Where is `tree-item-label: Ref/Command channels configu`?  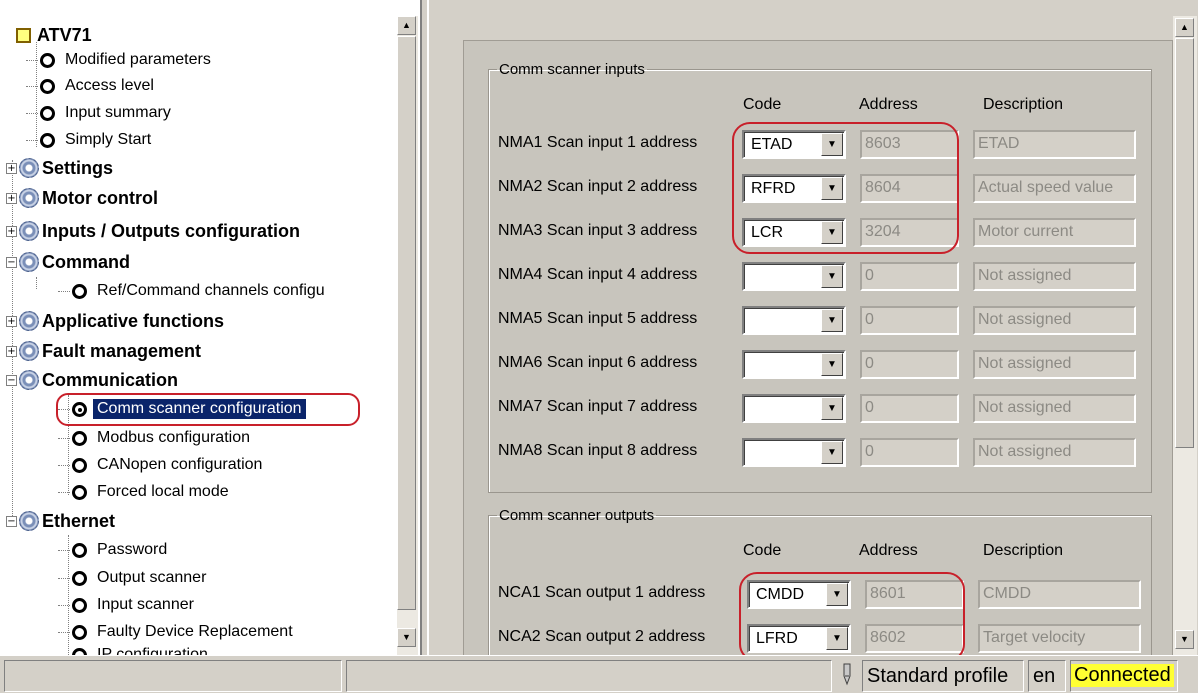
tree-item-label: Ref/Command channels configu is located at coordinates (211, 290).